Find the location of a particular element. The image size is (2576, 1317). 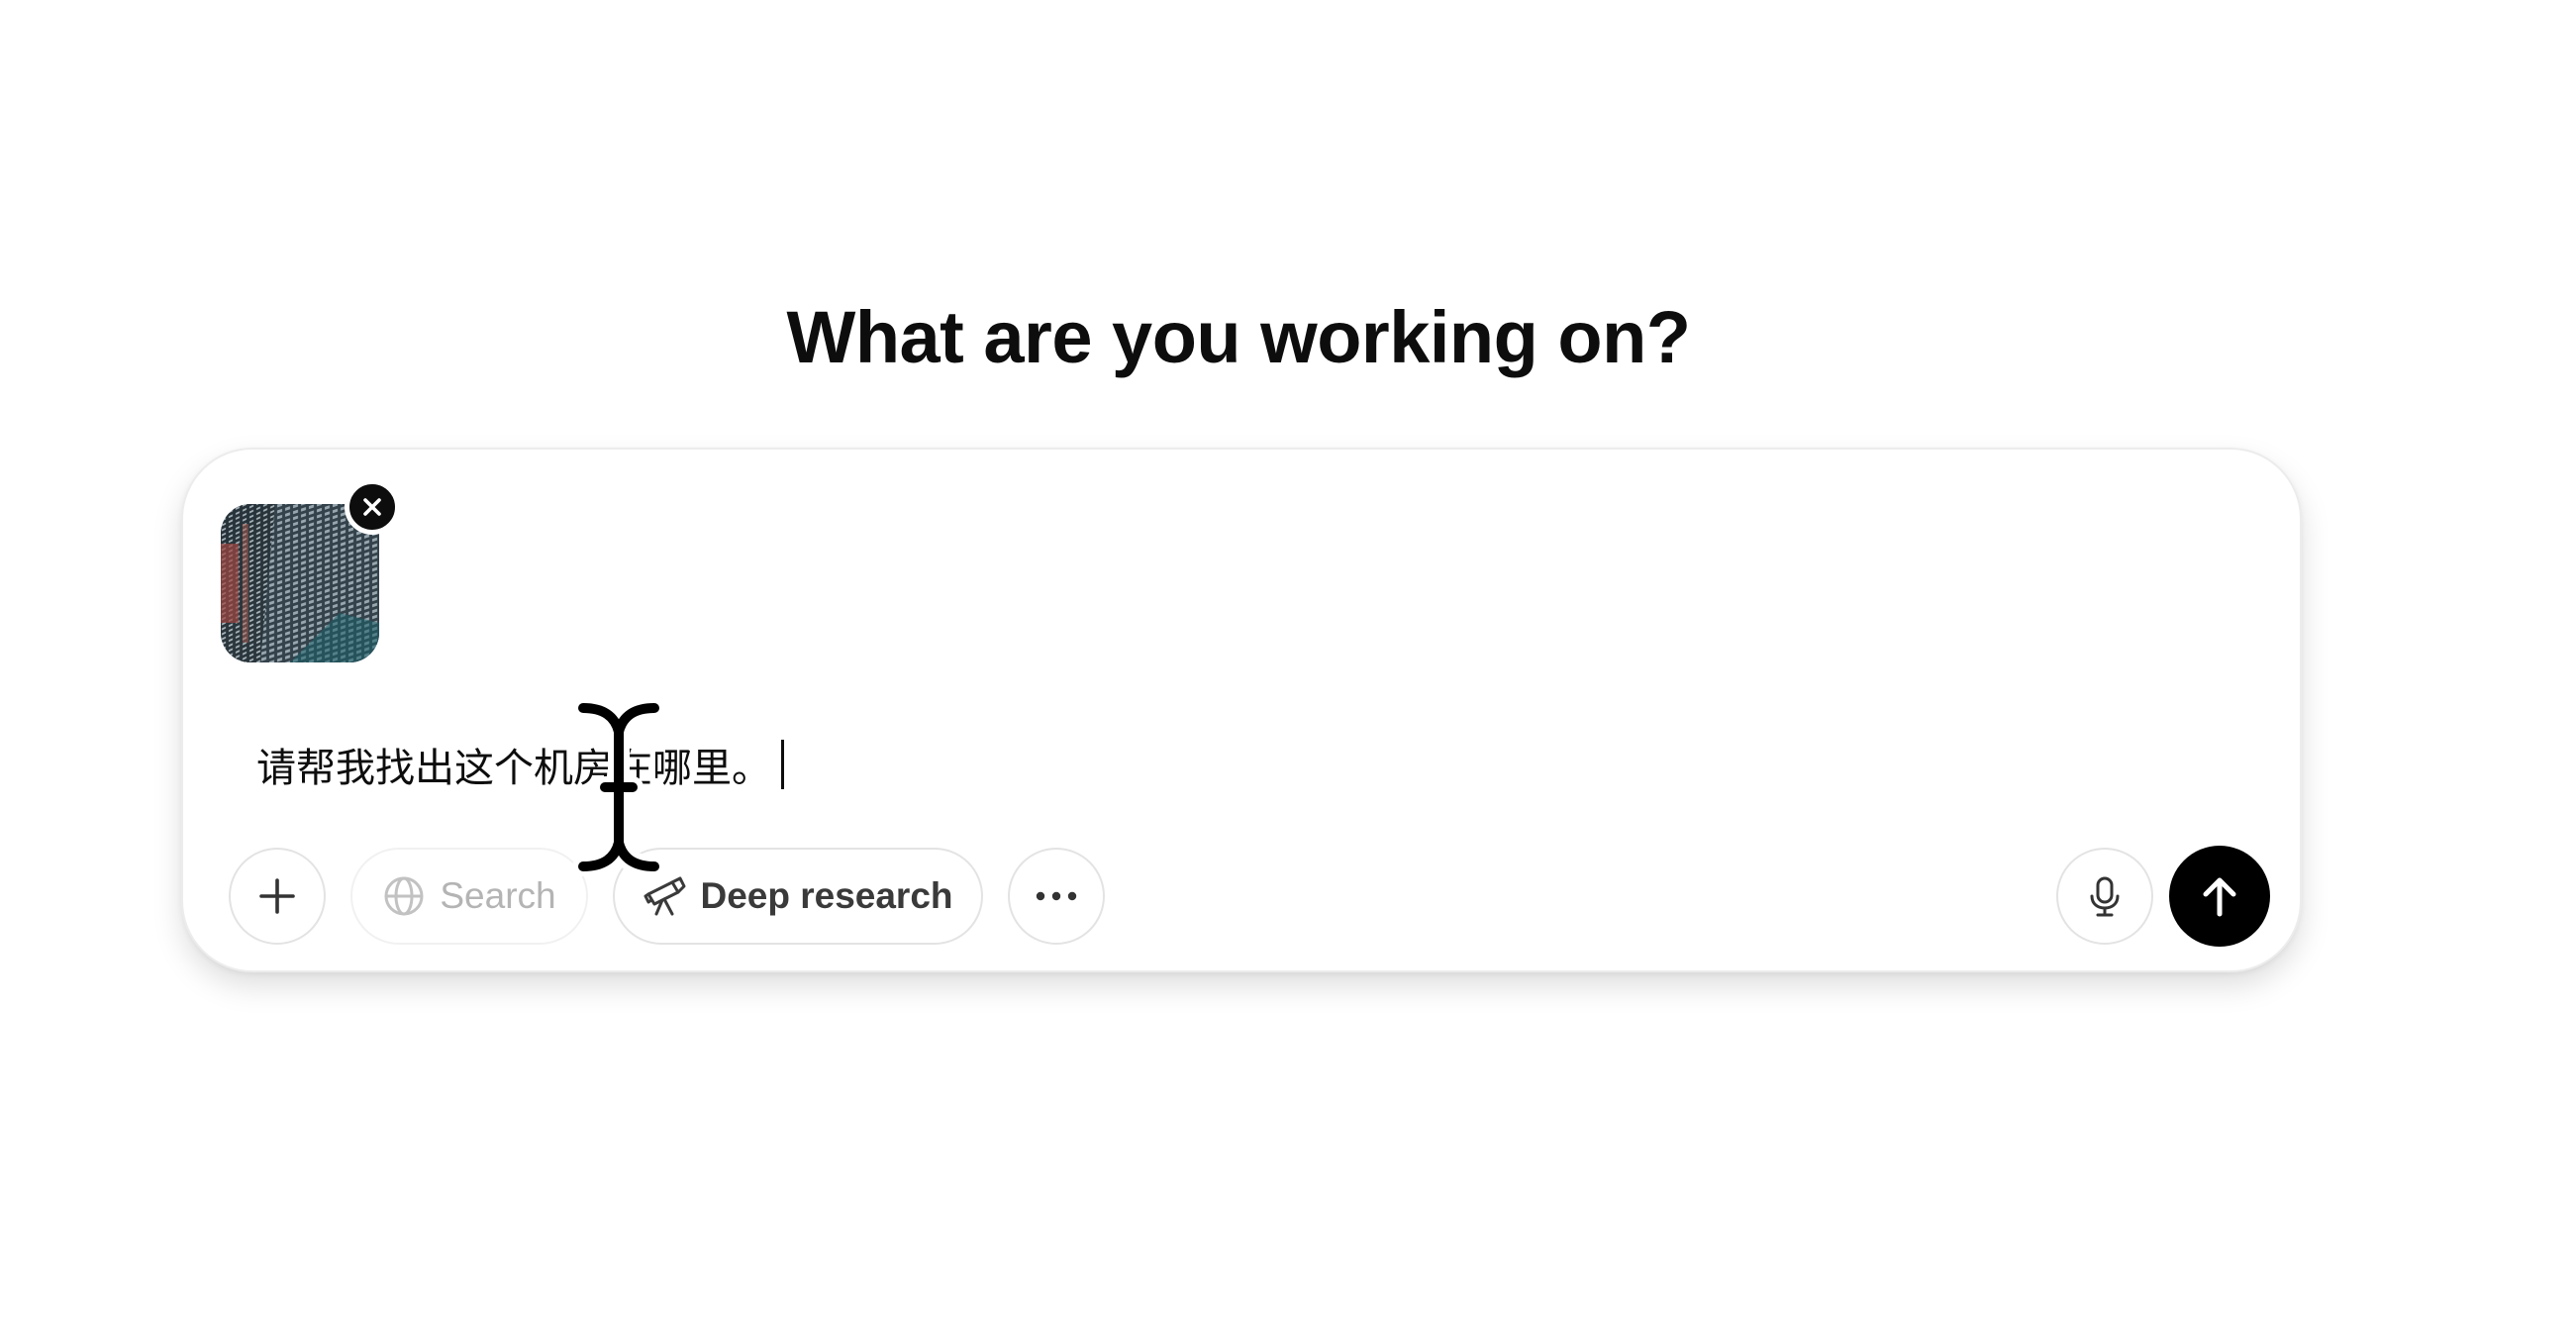

deep-research-button: Deep research is located at coordinates (798, 896).